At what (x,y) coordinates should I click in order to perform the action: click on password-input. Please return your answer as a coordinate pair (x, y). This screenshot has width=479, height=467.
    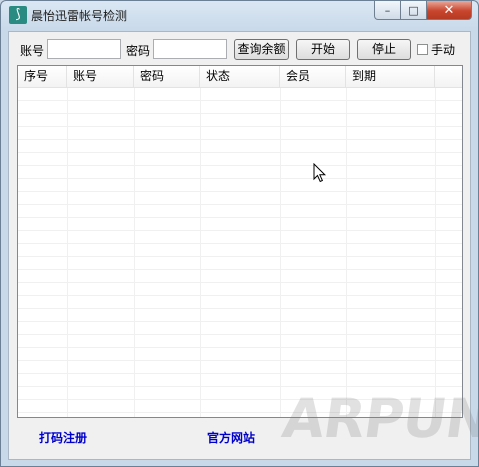
    Looking at the image, I should click on (190, 49).